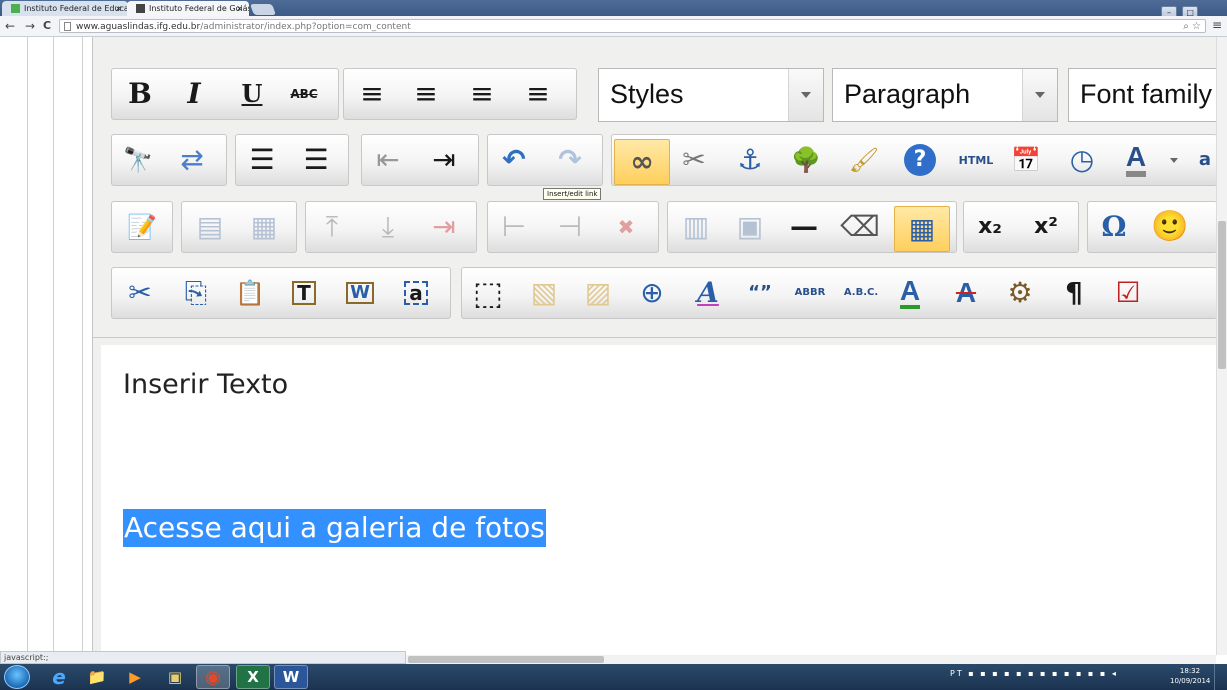  What do you see at coordinates (1046, 227) in the screenshot?
I see `superscript-button: x²` at bounding box center [1046, 227].